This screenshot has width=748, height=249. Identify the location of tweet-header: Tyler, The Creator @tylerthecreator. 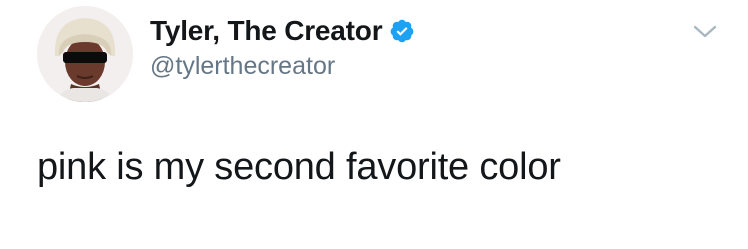
(282, 46).